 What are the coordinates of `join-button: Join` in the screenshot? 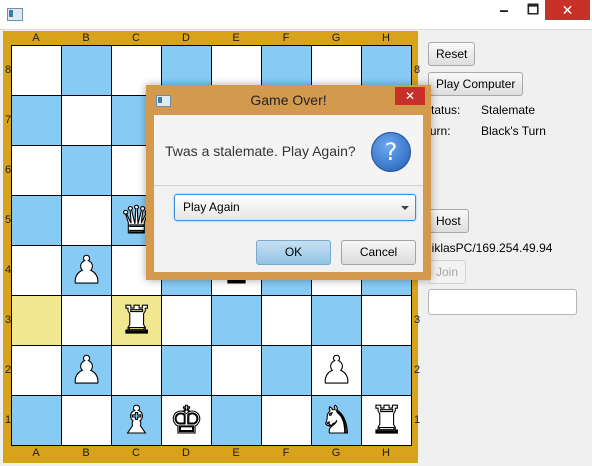 It's located at (447, 272).